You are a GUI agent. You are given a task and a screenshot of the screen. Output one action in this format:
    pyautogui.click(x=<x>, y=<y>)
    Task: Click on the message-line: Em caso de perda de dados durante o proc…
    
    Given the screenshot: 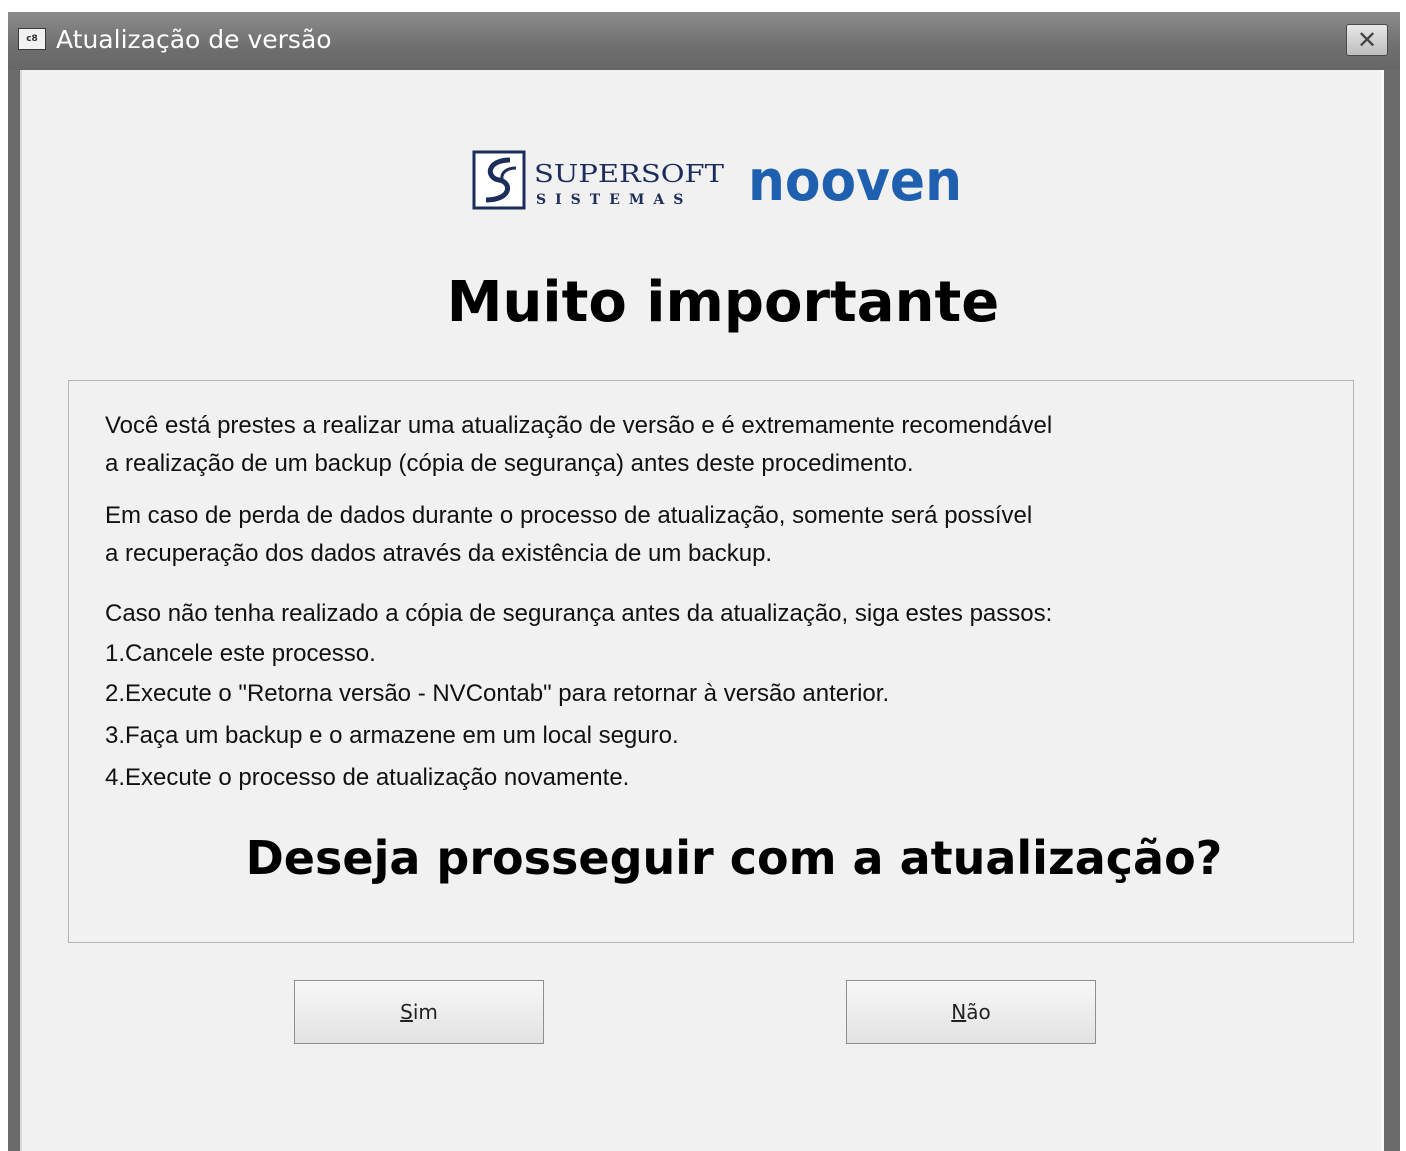 What is the action you would take?
    pyautogui.click(x=569, y=515)
    